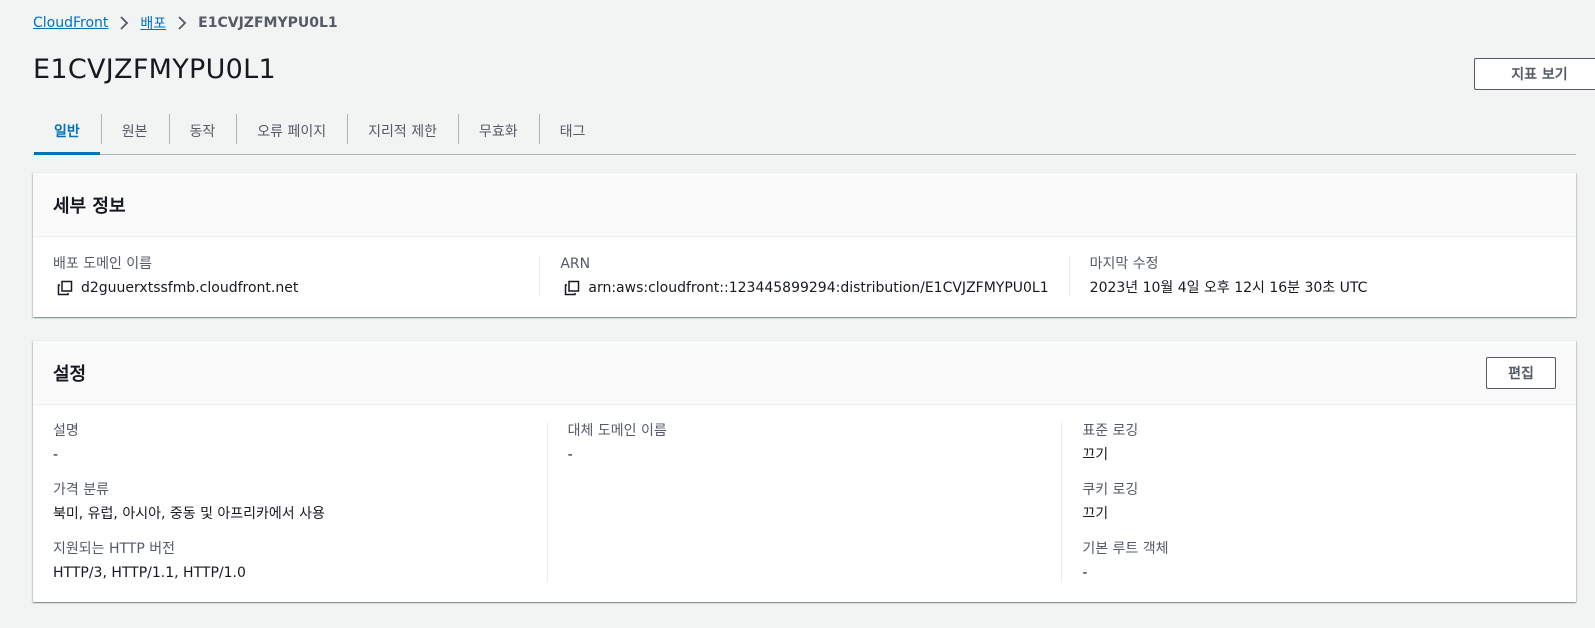  I want to click on tab-geo-restriction: 지리적 제한, so click(402, 130).